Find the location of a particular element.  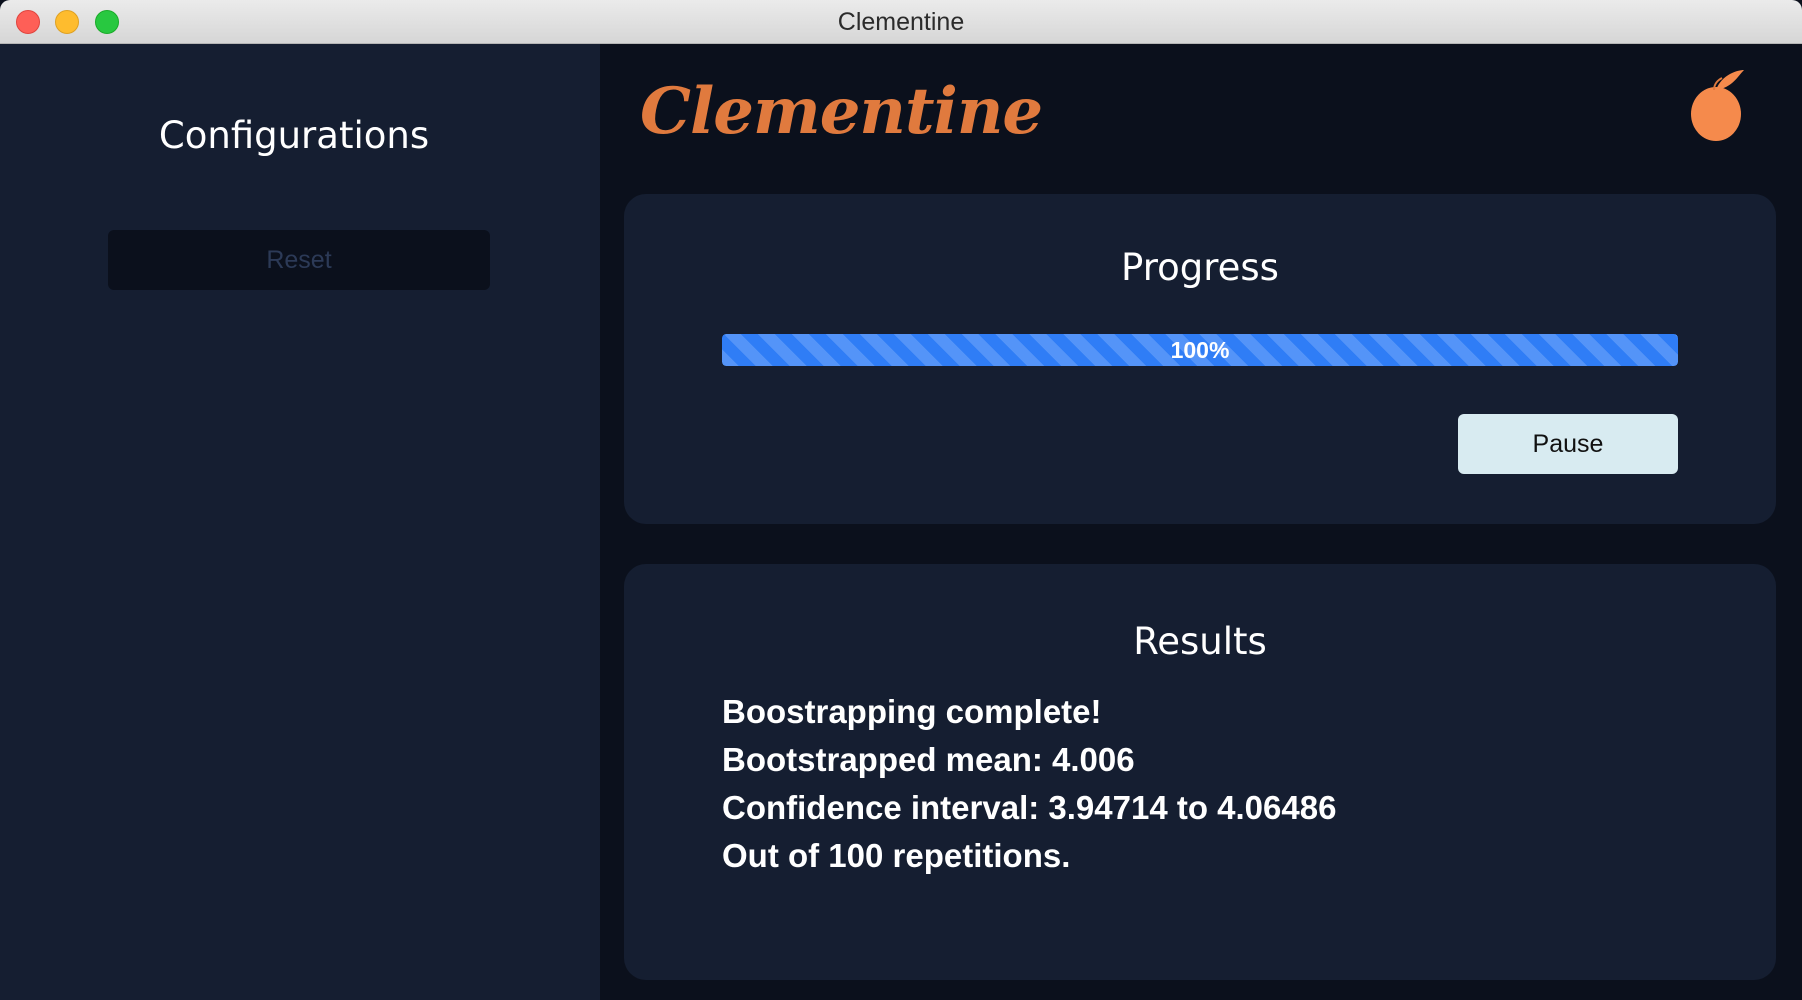

results-title: Results is located at coordinates (1200, 641).